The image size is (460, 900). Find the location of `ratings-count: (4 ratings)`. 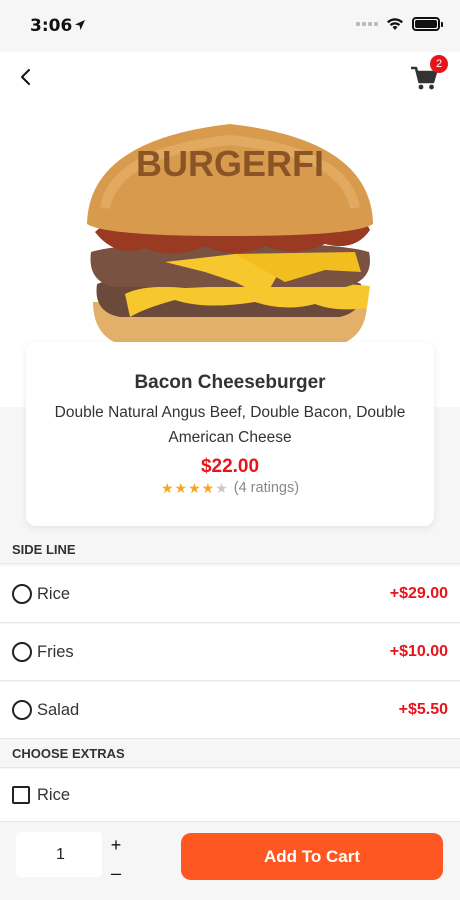

ratings-count: (4 ratings) is located at coordinates (266, 488).